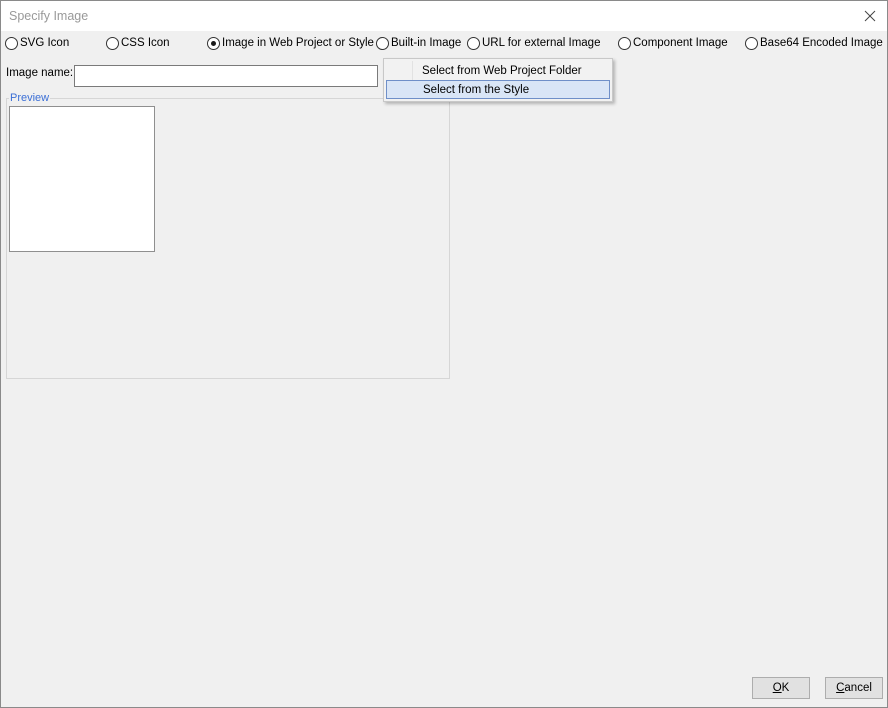 This screenshot has width=888, height=708. I want to click on image-name-label: Image name:, so click(40, 73).